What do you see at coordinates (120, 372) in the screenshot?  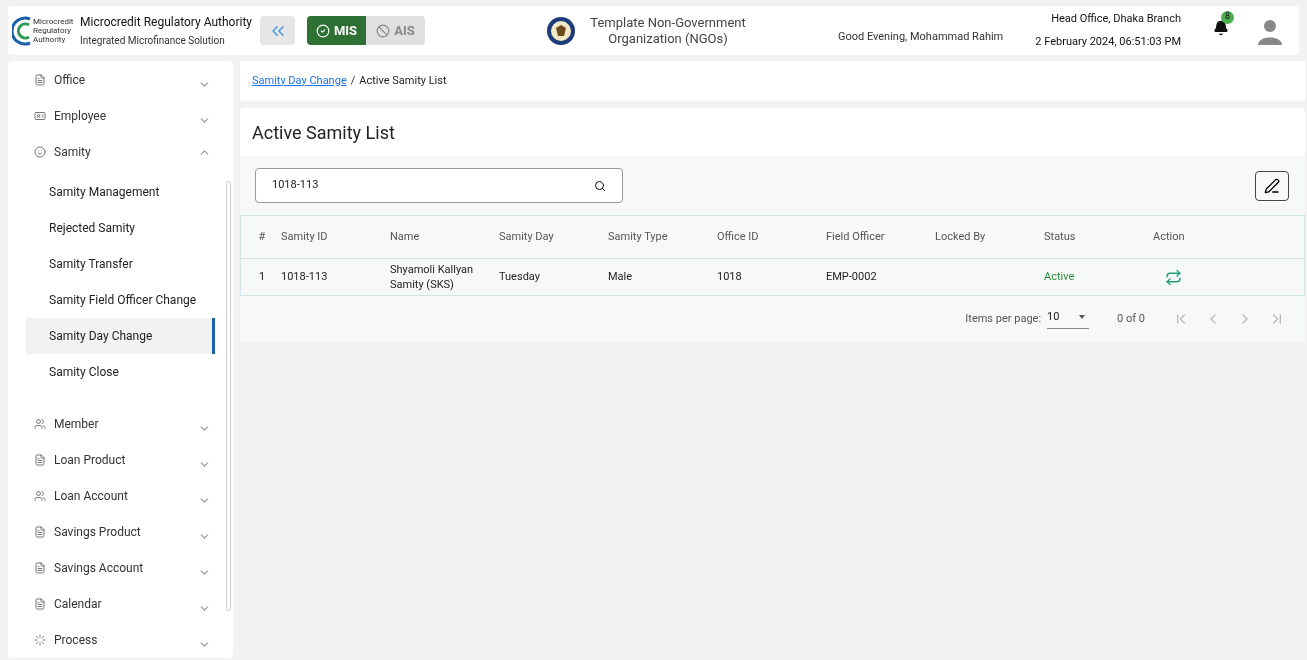 I see `submenu-item: Samity Close` at bounding box center [120, 372].